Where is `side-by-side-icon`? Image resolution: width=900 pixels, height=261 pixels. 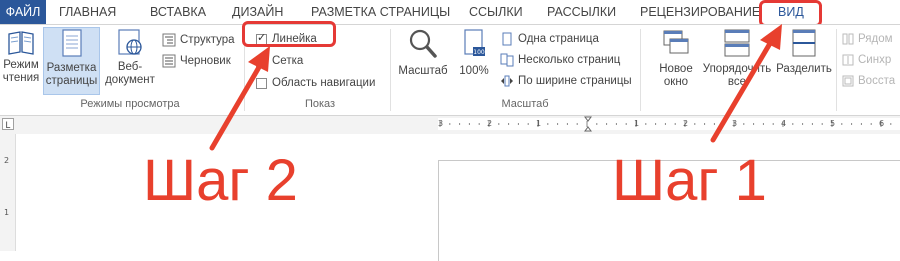
side-by-side-icon is located at coordinates (848, 39).